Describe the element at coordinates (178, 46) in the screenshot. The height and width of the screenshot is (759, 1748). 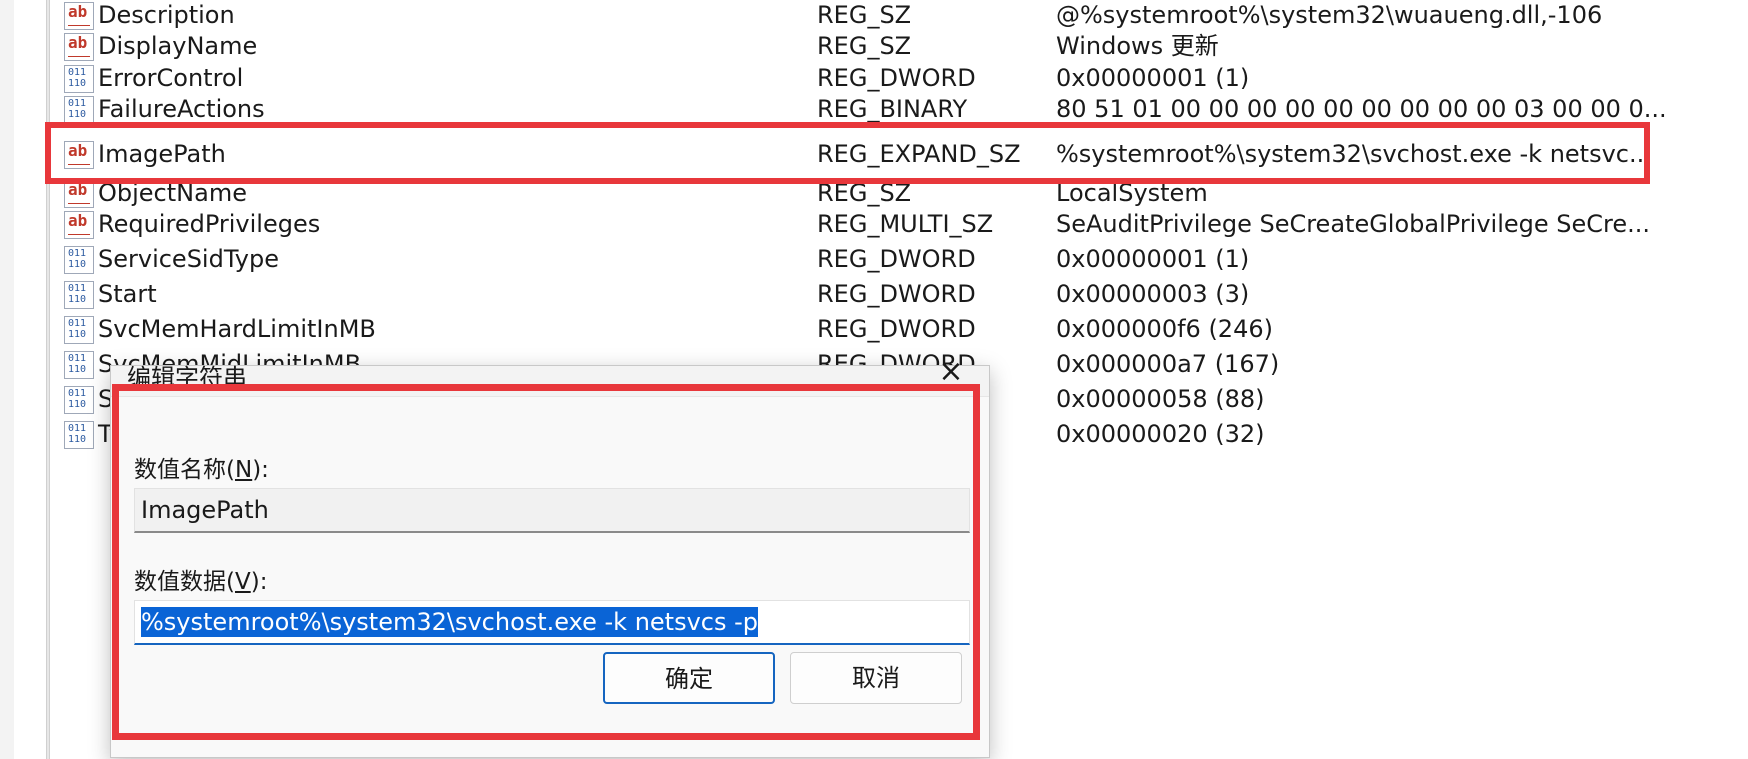
I see `value-name: DisplayName` at that location.